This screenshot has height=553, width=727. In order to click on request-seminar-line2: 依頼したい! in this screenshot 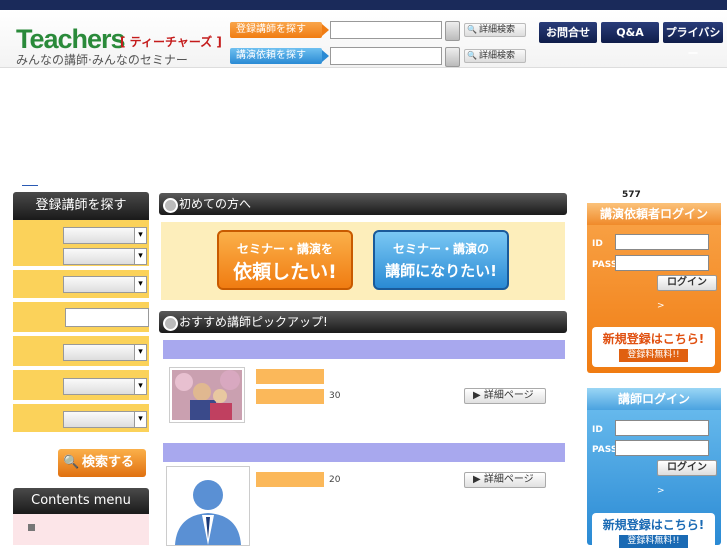, I will do `click(285, 272)`.